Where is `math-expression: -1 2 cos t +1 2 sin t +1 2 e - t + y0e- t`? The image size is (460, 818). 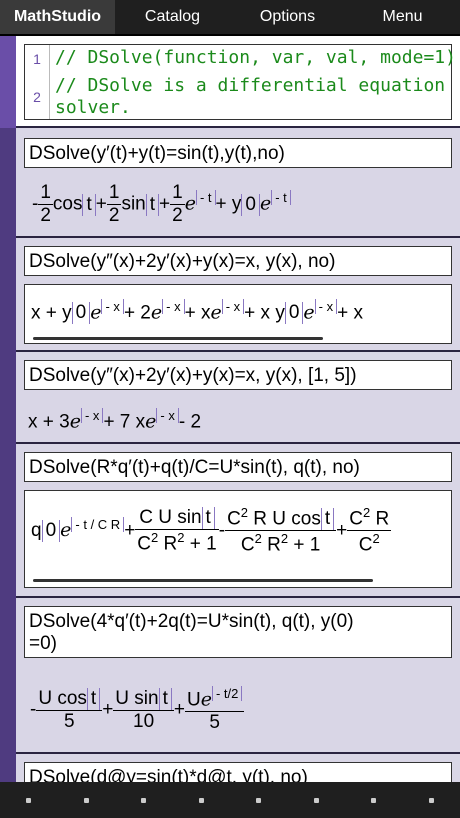 math-expression: -1 2 cos t +1 2 sin t +1 2 e - t + y0e- t is located at coordinates (161, 204).